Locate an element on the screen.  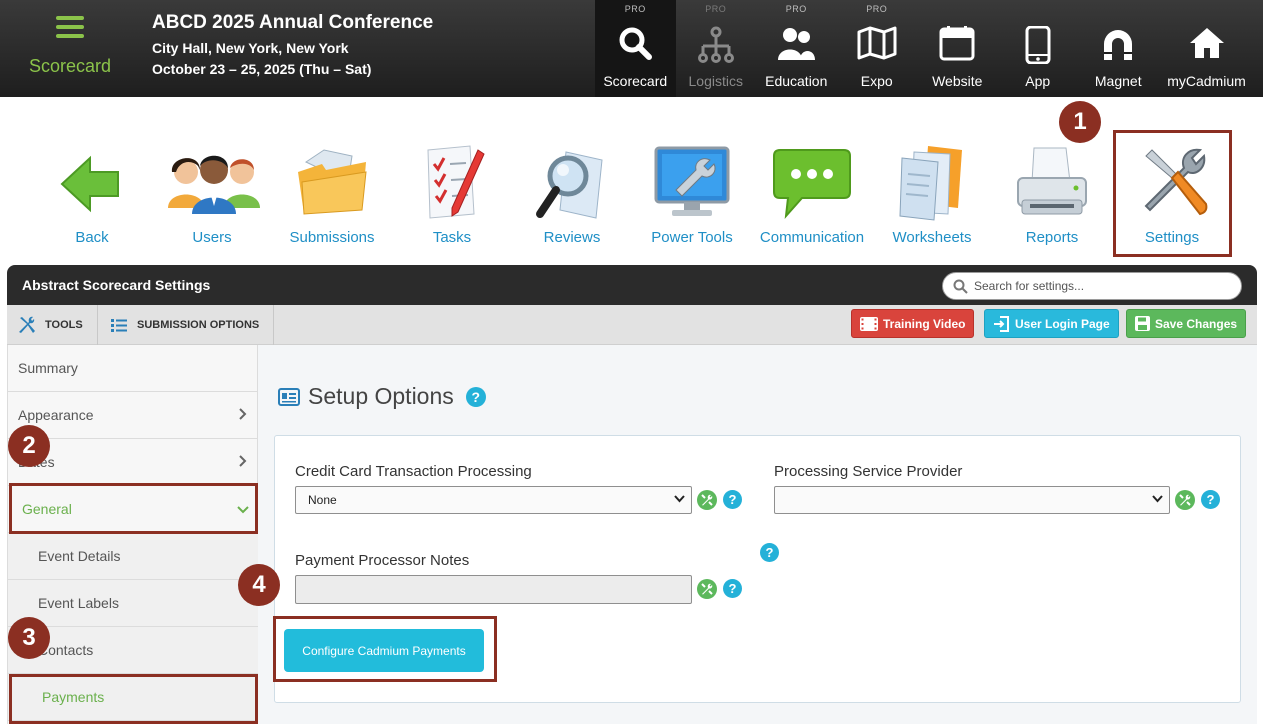
sidebar-item-event-labels: Event Labels is located at coordinates (133, 603).